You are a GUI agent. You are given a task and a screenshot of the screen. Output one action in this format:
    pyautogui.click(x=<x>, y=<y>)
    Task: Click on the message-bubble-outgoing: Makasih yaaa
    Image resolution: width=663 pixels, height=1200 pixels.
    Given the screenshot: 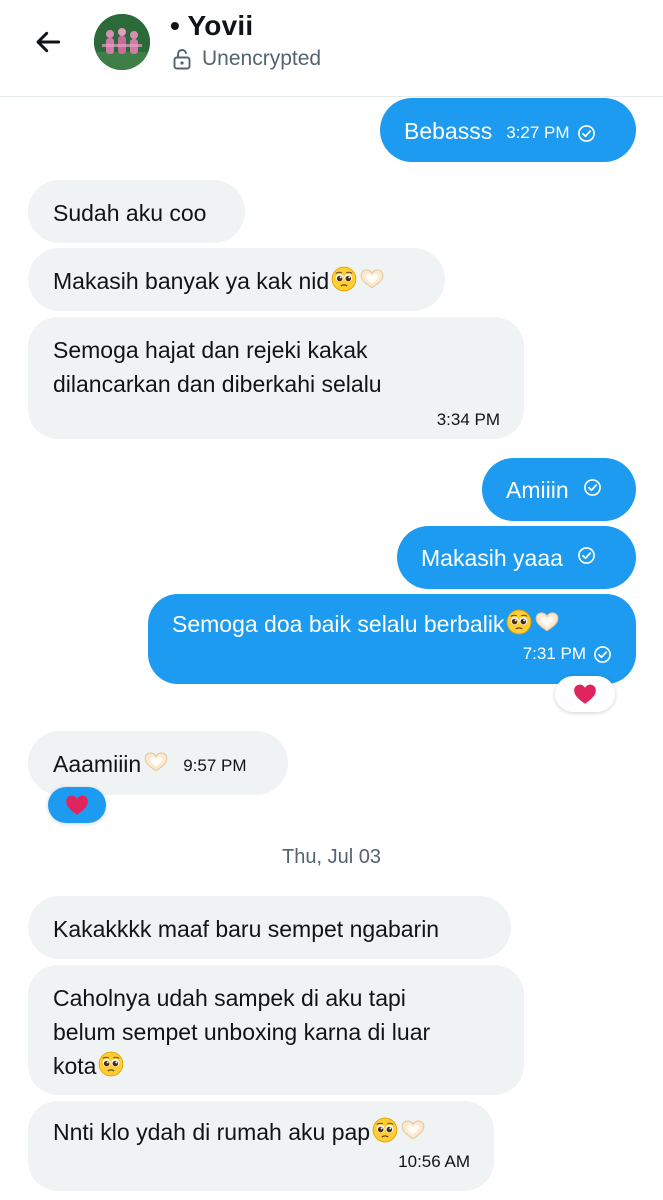 What is the action you would take?
    pyautogui.click(x=516, y=557)
    